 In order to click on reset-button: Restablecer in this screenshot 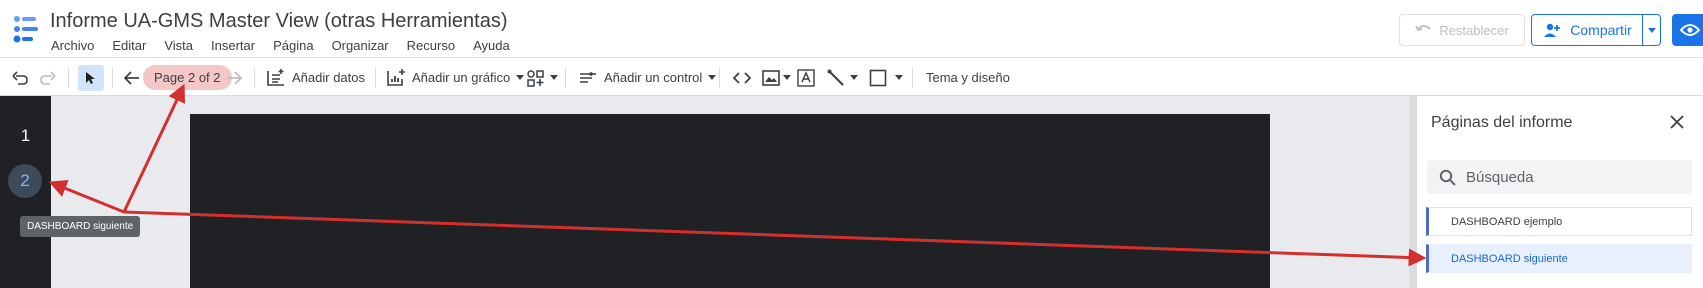, I will do `click(1462, 30)`.